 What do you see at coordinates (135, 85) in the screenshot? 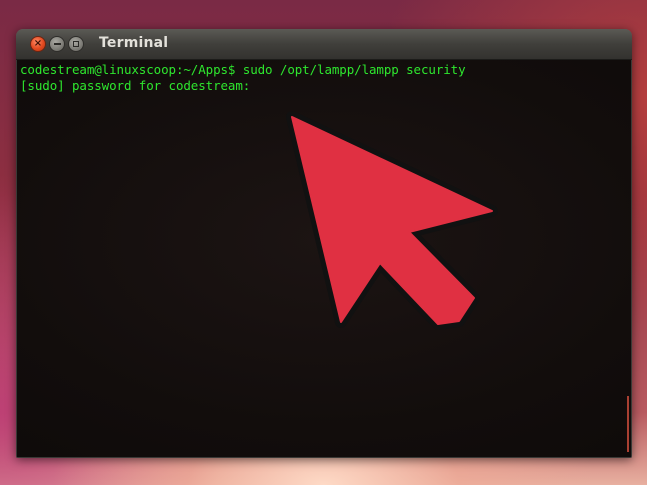
I see `terminal-line-password-prompt: [sudo] password for codestream:` at bounding box center [135, 85].